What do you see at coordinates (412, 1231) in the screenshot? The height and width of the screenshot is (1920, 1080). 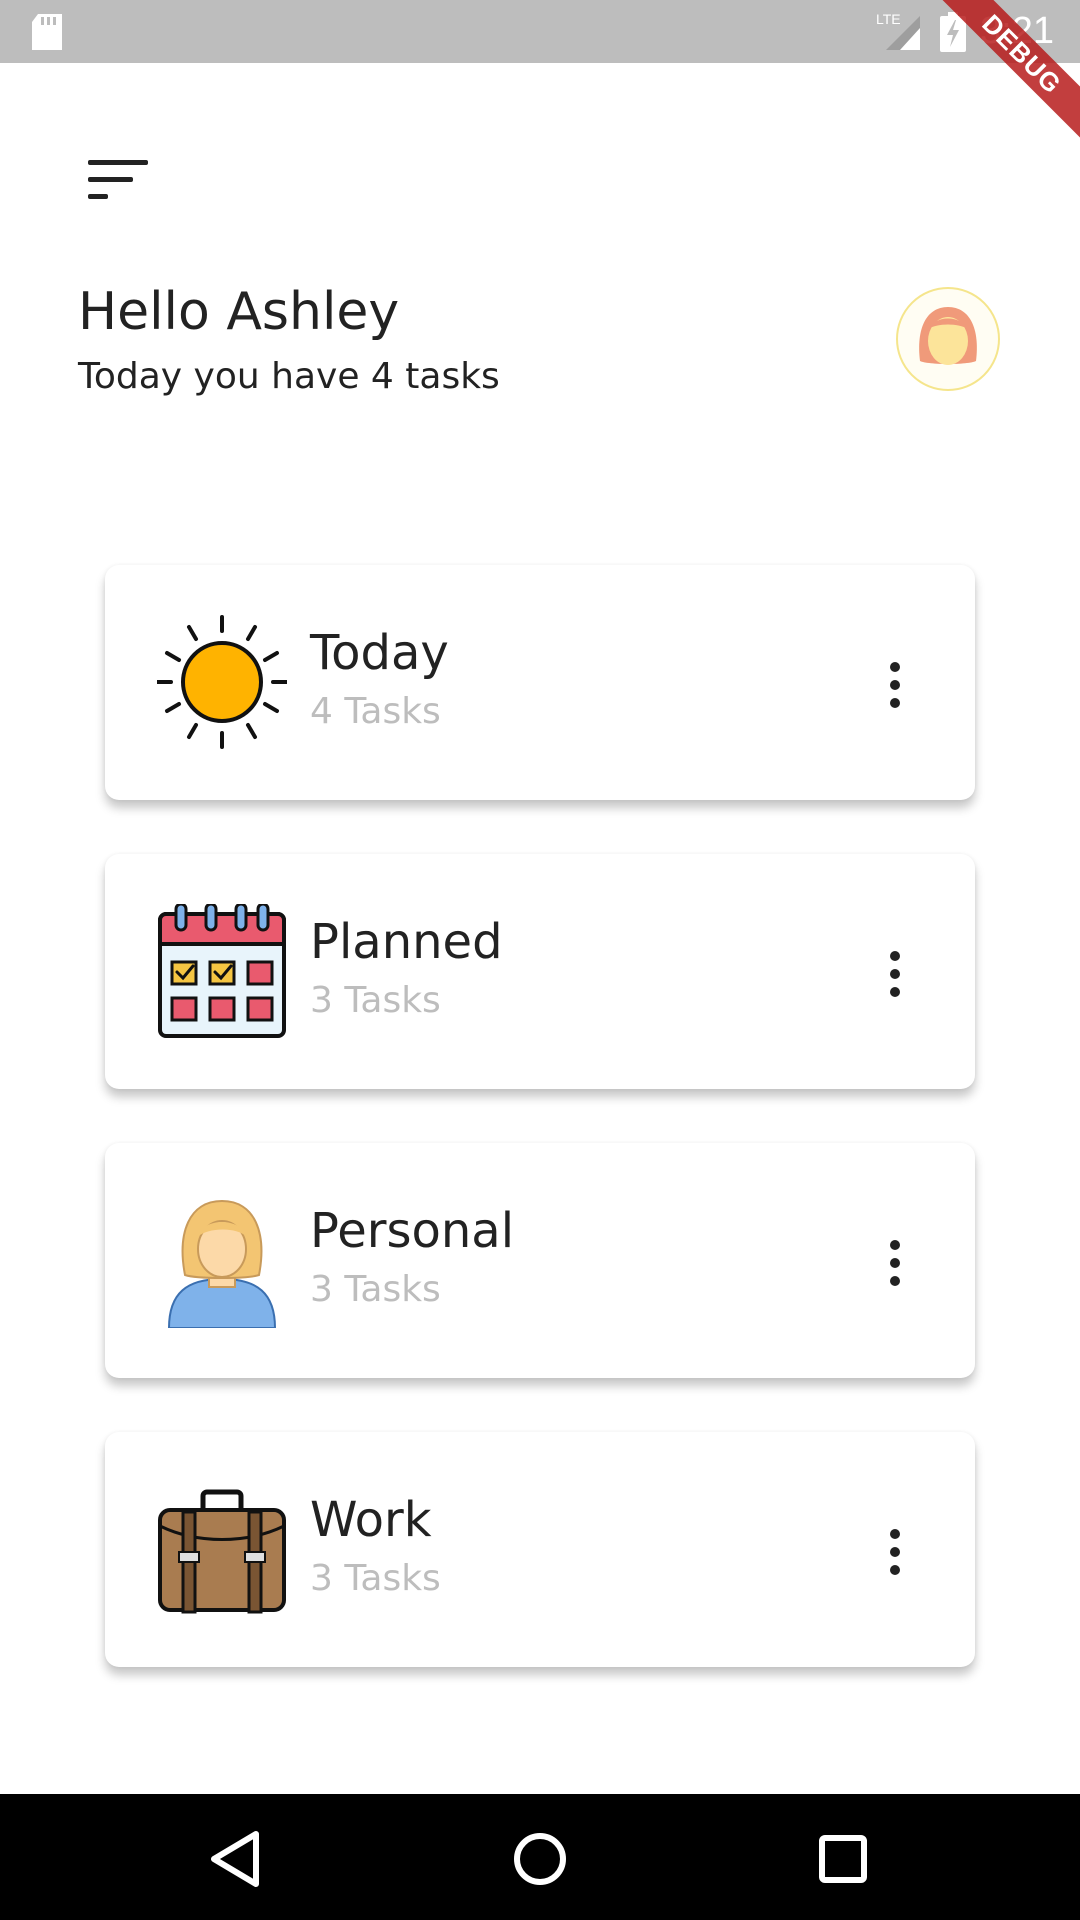 I see `category-title: Personal` at bounding box center [412, 1231].